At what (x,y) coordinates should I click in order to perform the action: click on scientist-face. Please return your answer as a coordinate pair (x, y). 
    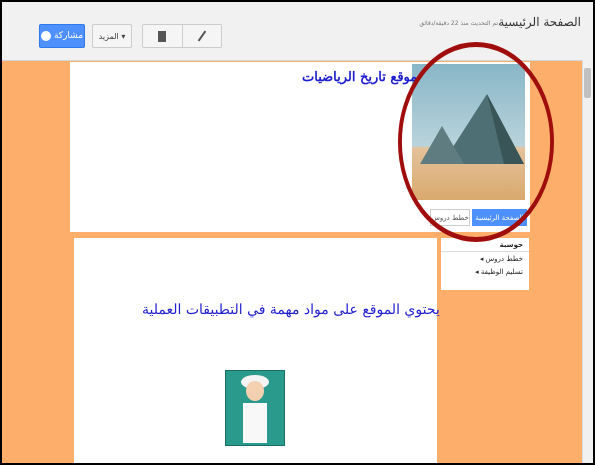
    Looking at the image, I should click on (255, 391).